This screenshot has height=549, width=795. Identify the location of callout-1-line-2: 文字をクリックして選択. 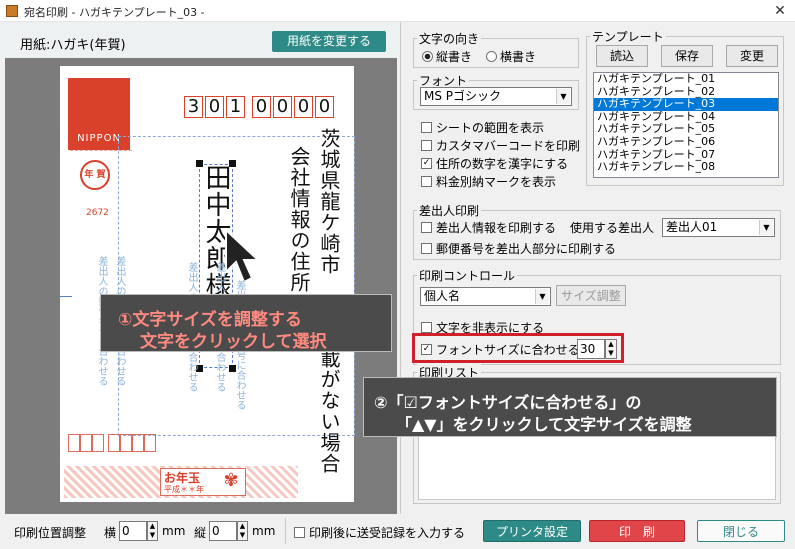
(233, 342).